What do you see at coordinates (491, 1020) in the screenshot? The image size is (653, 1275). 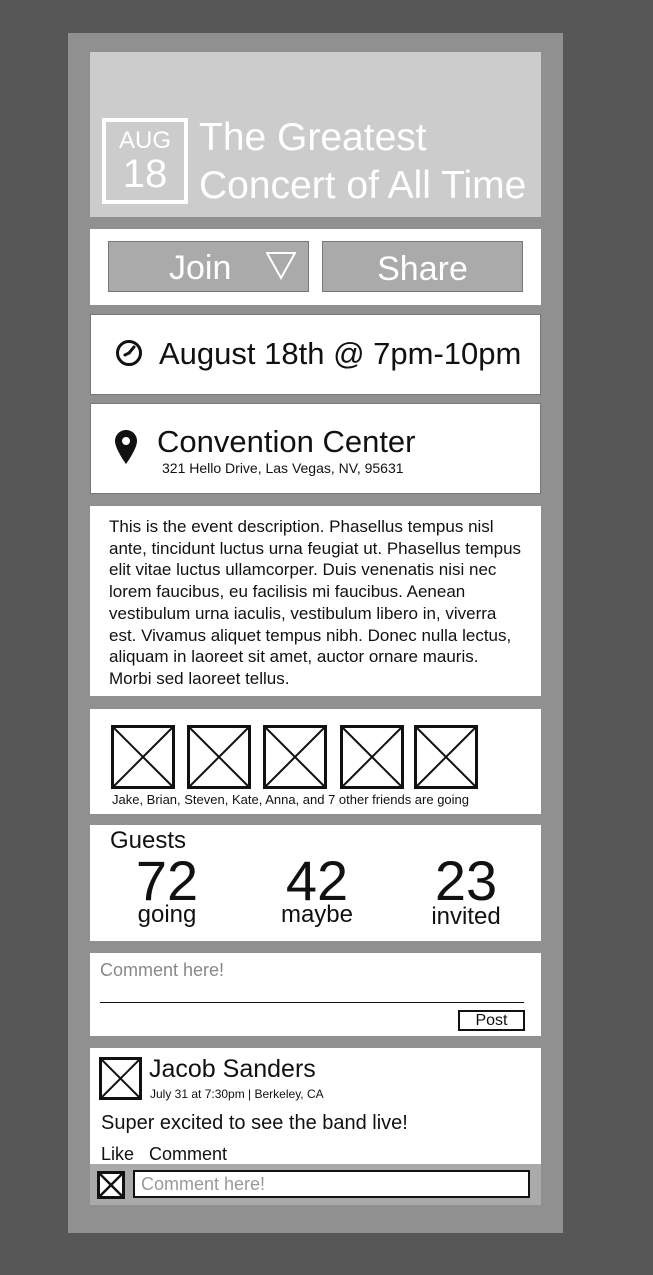 I see `post-button: Post` at bounding box center [491, 1020].